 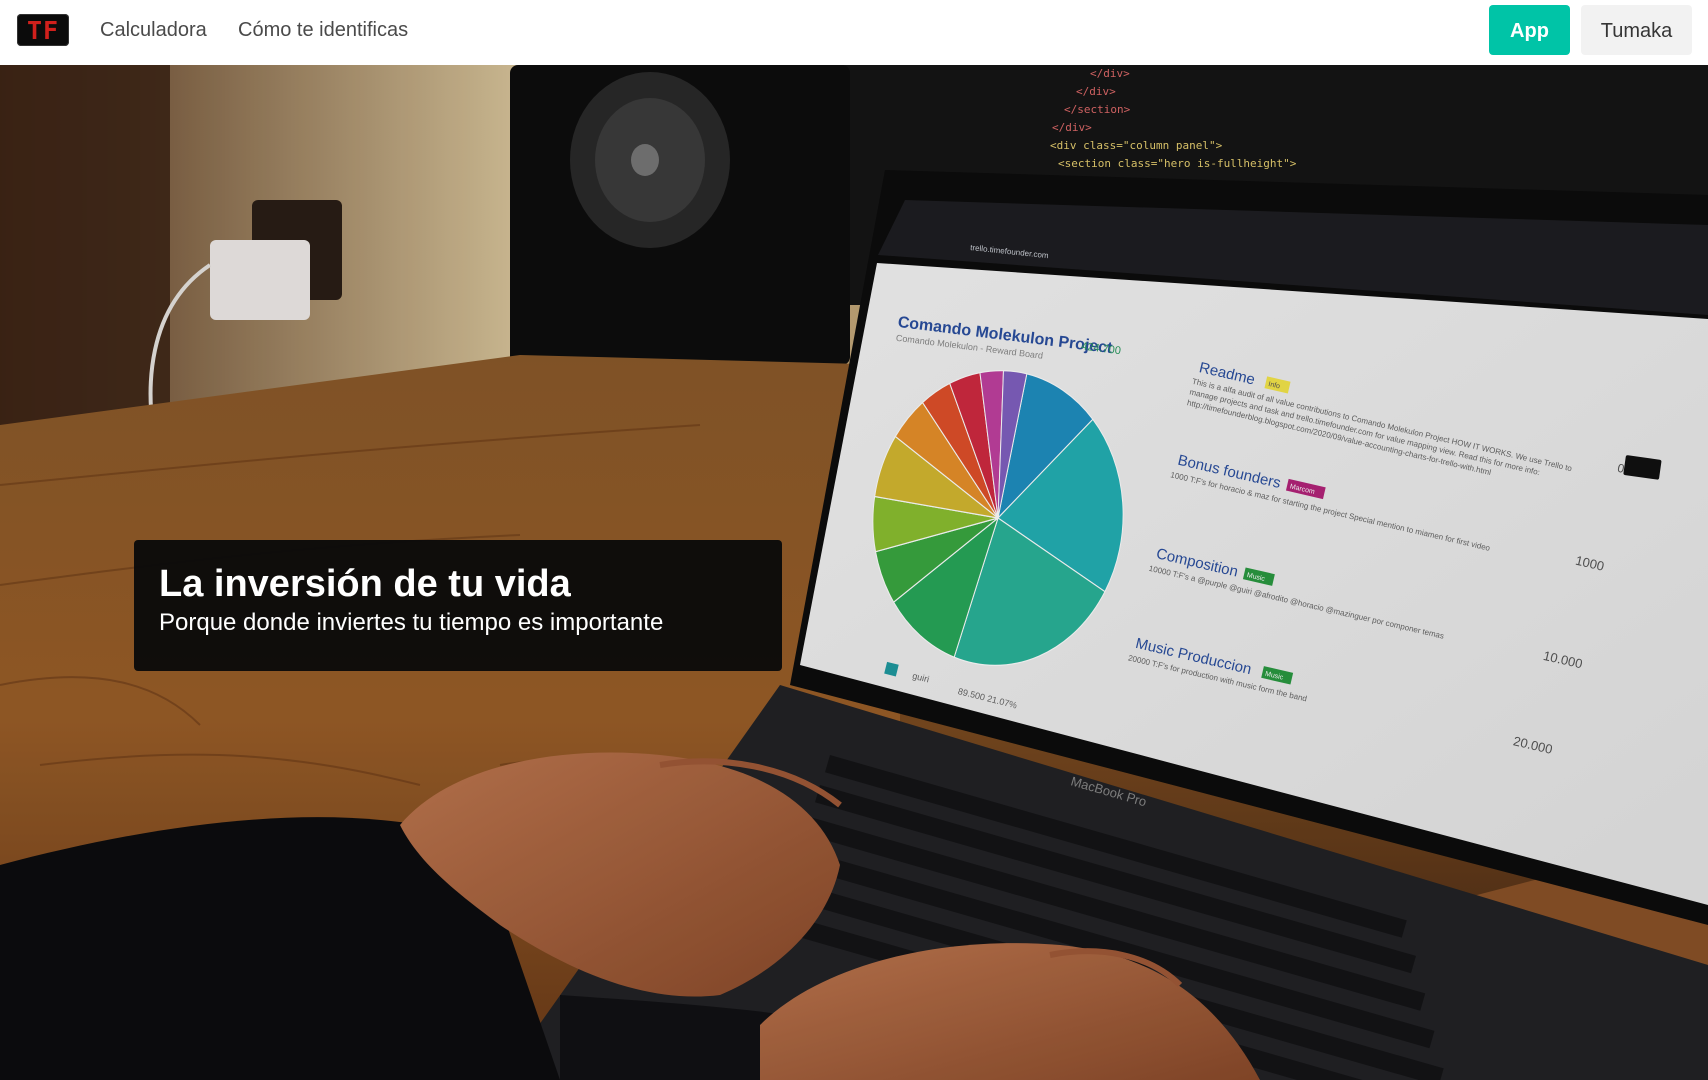 What do you see at coordinates (43, 30) in the screenshot?
I see `timefounder-logo: TF` at bounding box center [43, 30].